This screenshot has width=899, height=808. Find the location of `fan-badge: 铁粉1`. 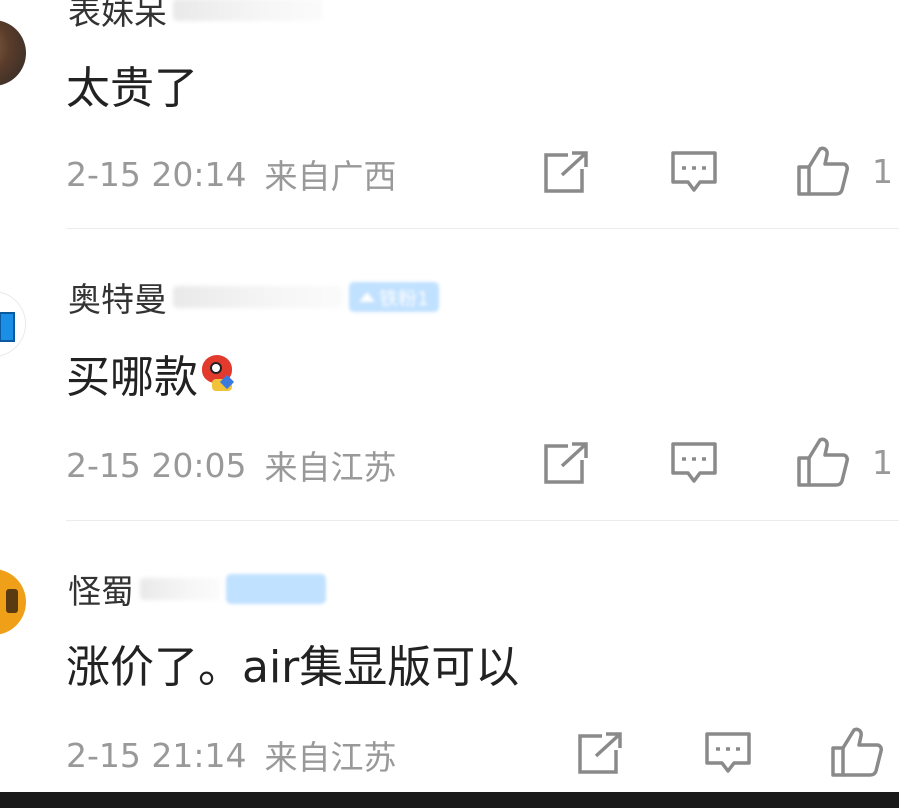

fan-badge: 铁粉1 is located at coordinates (394, 297).